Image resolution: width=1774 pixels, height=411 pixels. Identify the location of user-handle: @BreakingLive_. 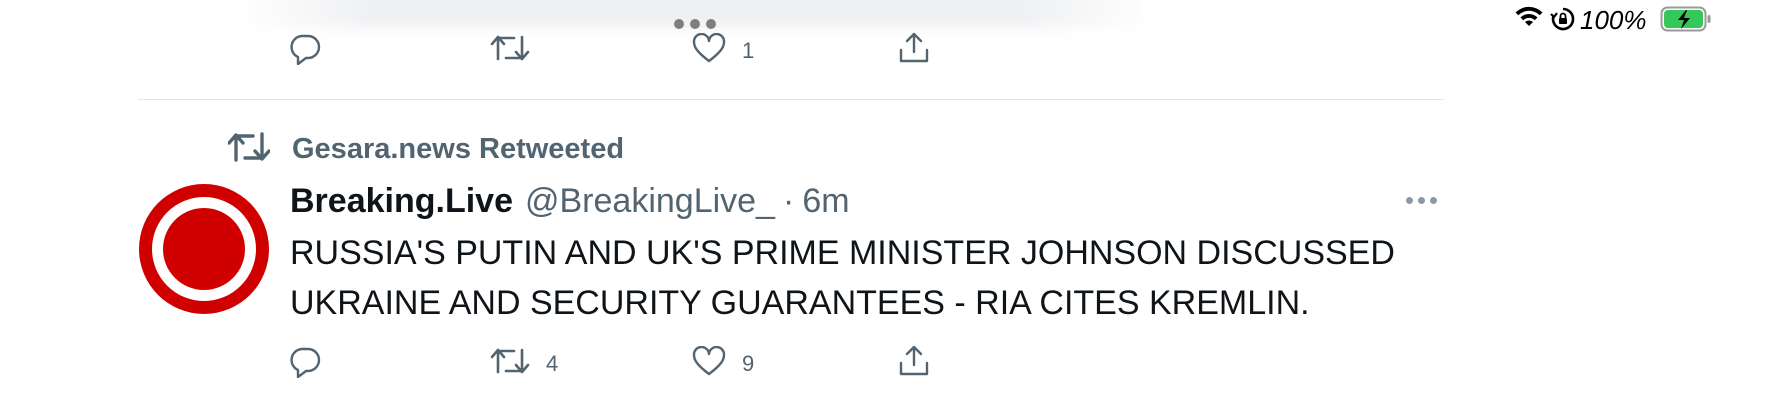
(650, 201).